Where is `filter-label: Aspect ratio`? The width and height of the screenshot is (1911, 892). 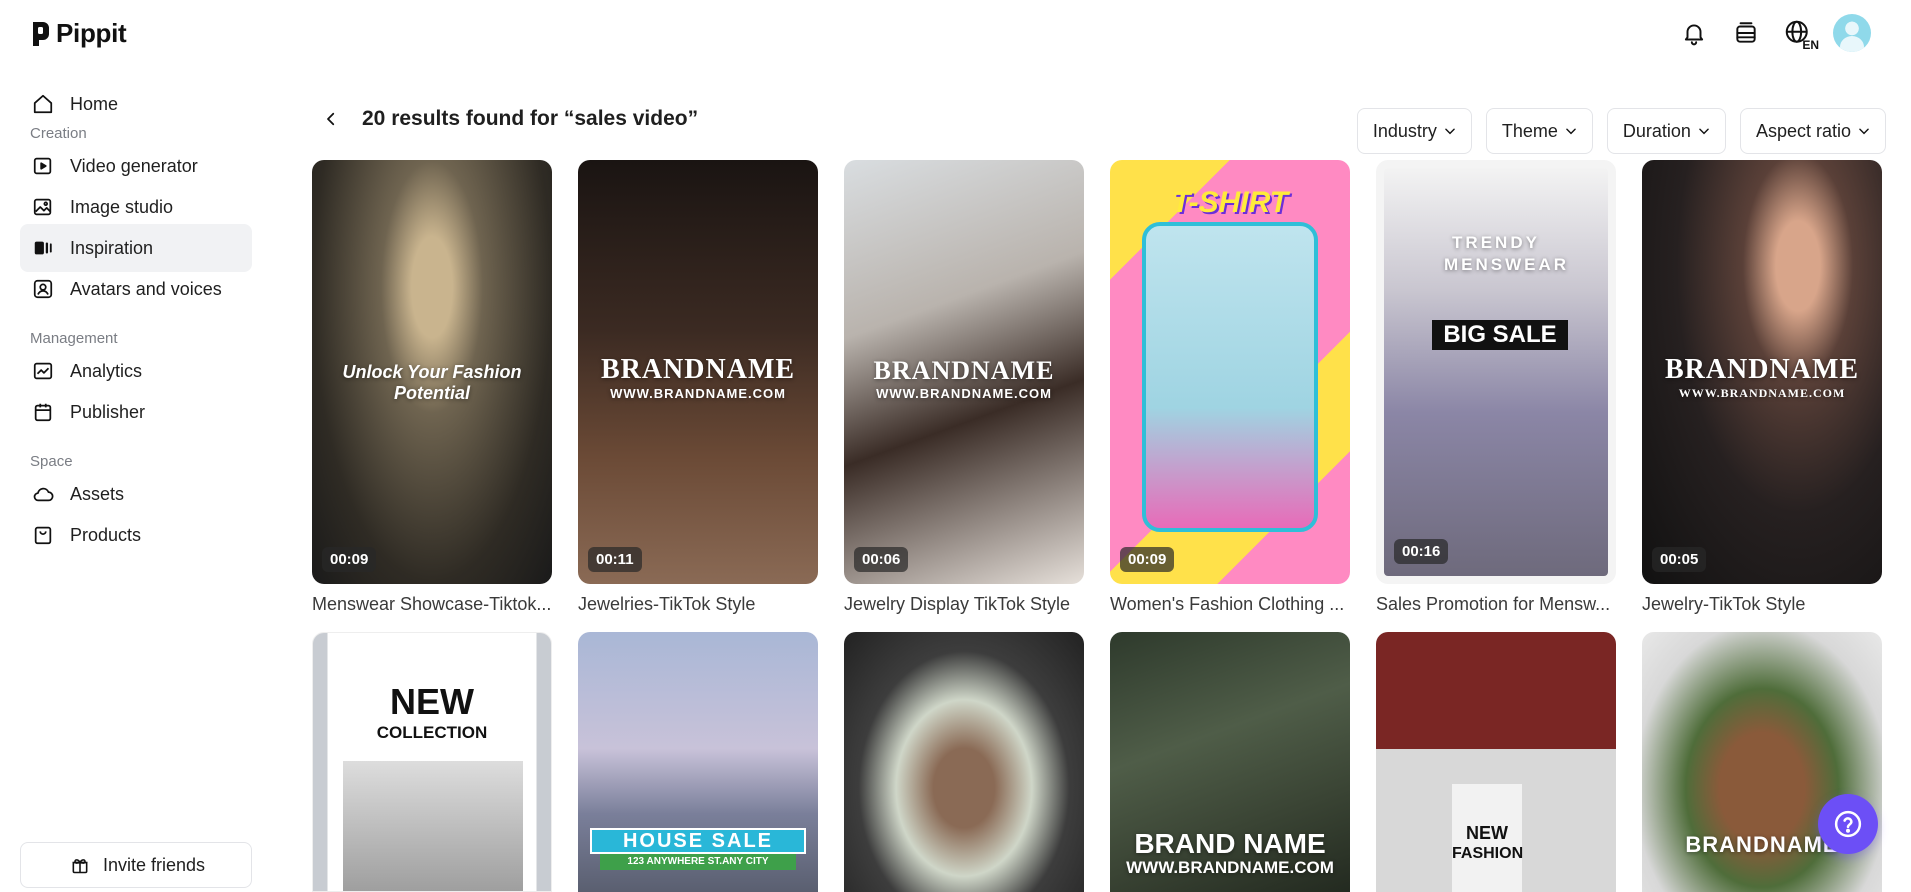
filter-label: Aspect ratio is located at coordinates (1803, 130).